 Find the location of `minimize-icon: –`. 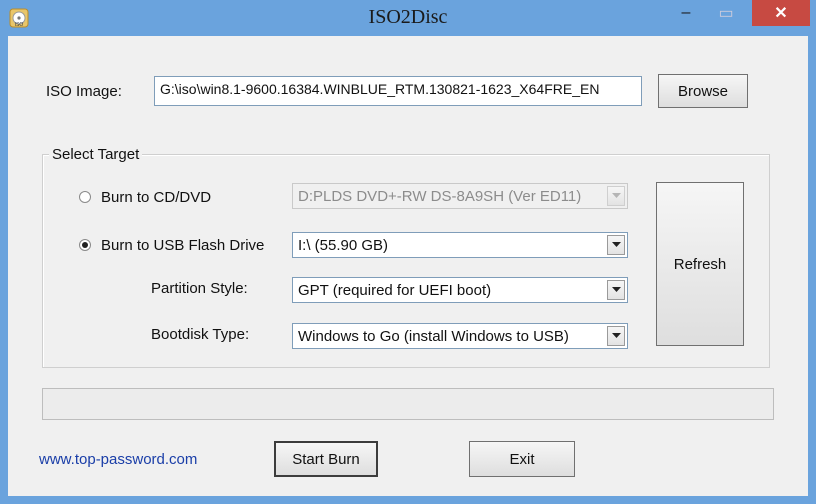

minimize-icon: – is located at coordinates (686, 12).